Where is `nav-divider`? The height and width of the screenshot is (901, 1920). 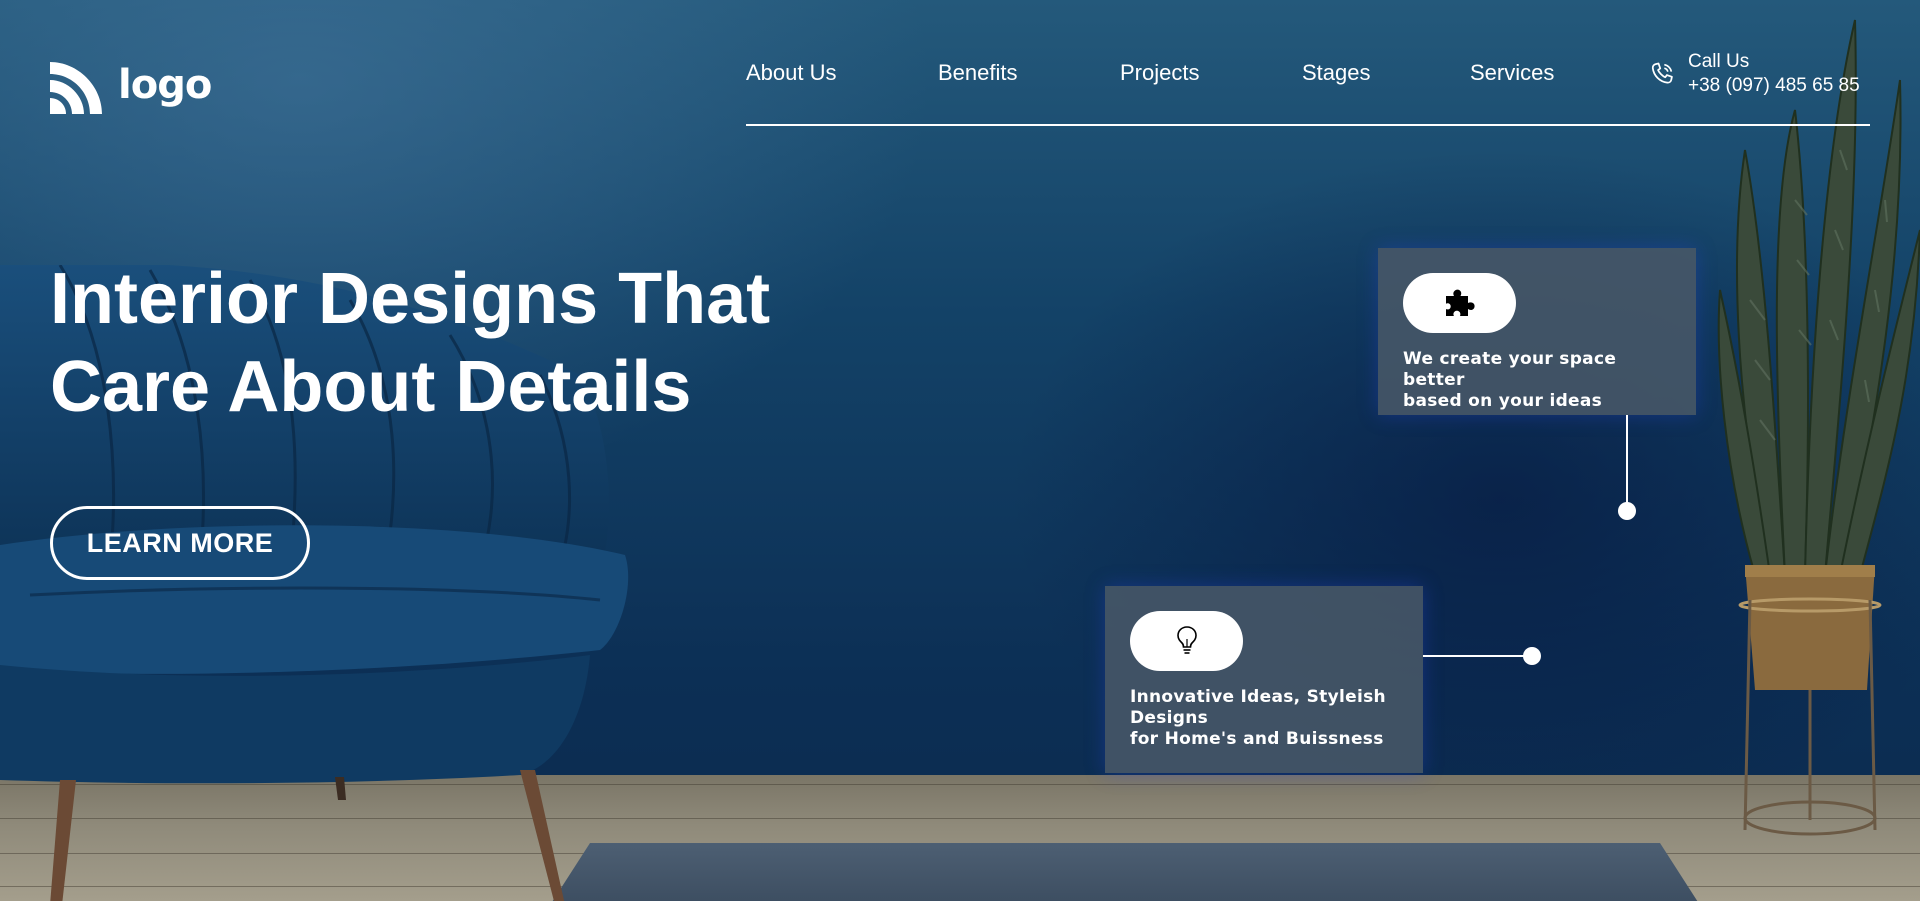 nav-divider is located at coordinates (1308, 125).